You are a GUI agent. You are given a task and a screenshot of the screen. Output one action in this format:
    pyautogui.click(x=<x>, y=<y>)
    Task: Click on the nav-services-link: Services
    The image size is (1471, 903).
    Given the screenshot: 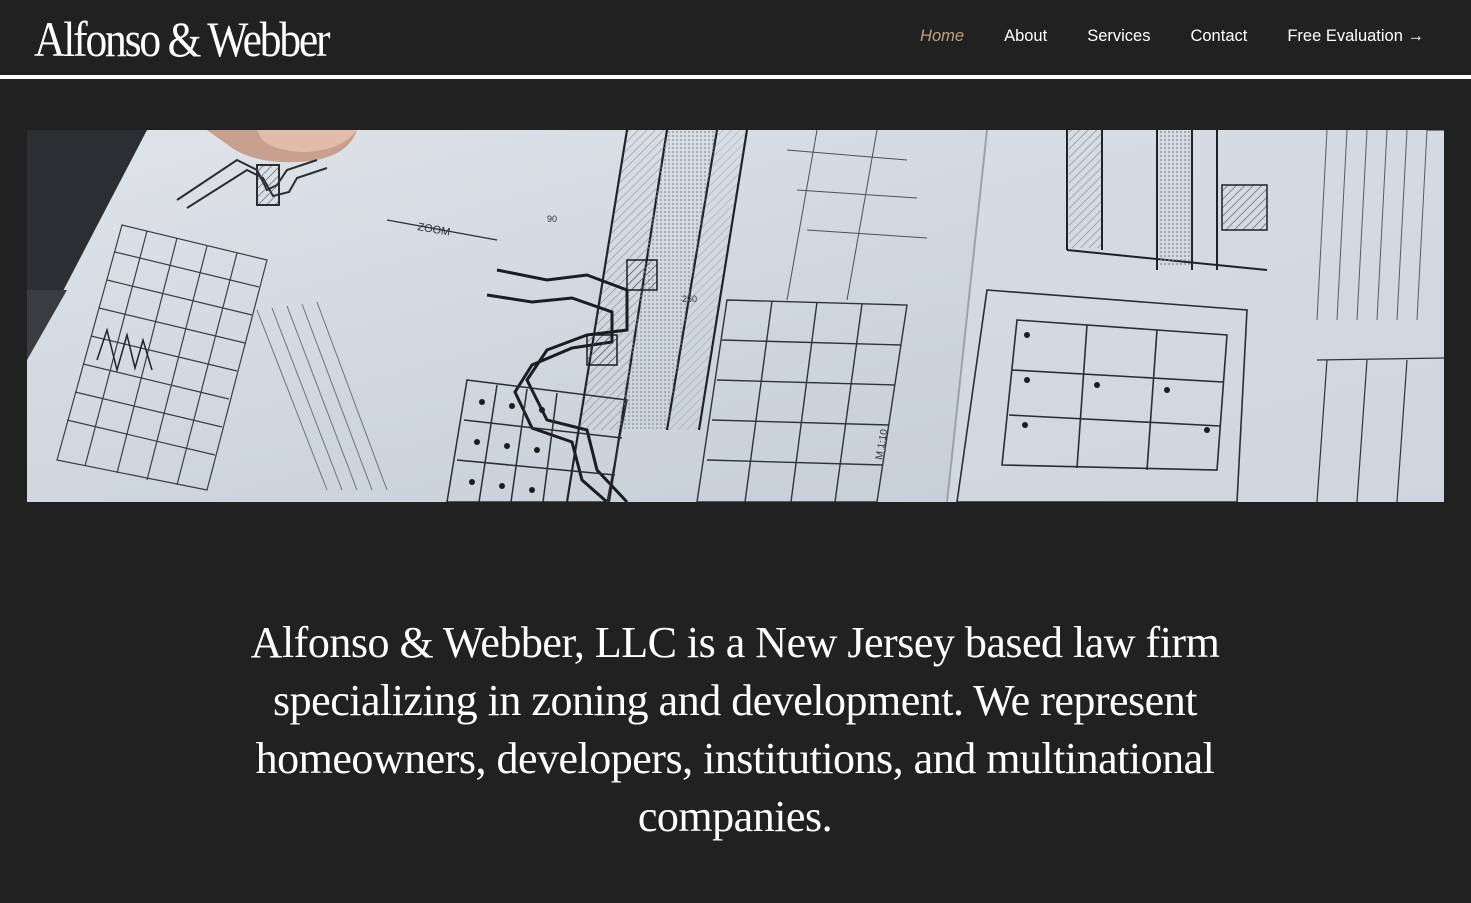 What is the action you would take?
    pyautogui.click(x=1118, y=36)
    